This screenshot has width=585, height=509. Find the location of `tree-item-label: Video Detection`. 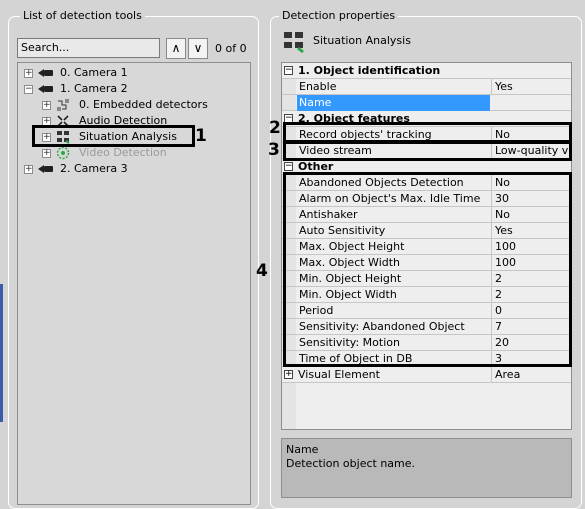

tree-item-label: Video Detection is located at coordinates (123, 152).